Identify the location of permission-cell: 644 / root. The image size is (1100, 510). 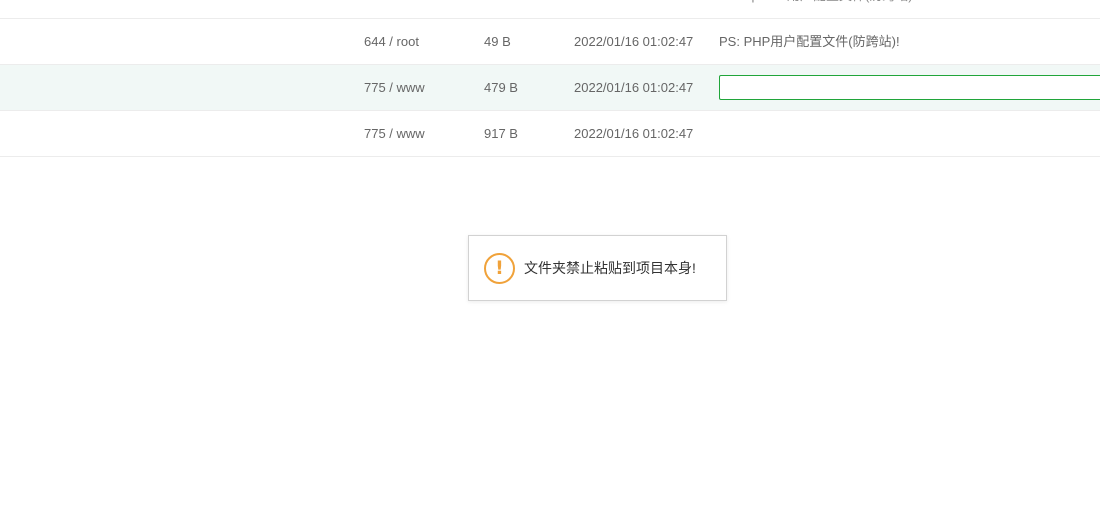
(391, 41).